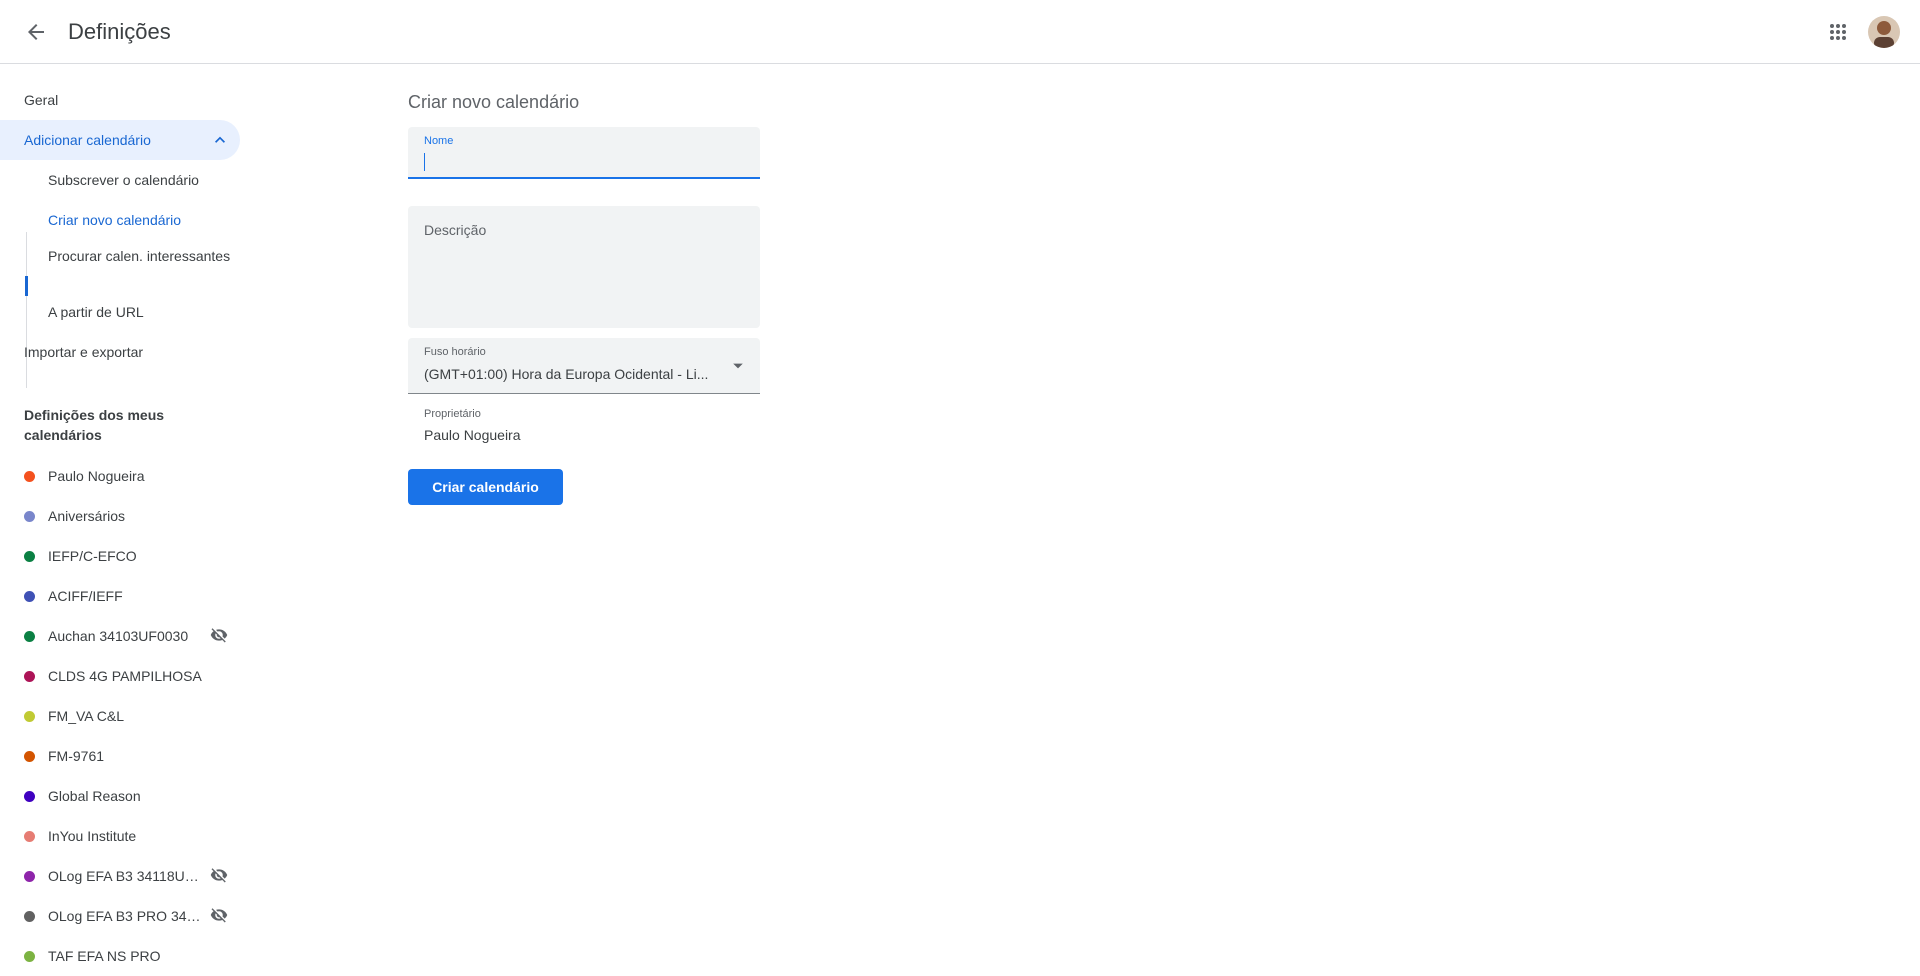 Image resolution: width=1920 pixels, height=976 pixels. What do you see at coordinates (26, 286) in the screenshot?
I see `active-indicator` at bounding box center [26, 286].